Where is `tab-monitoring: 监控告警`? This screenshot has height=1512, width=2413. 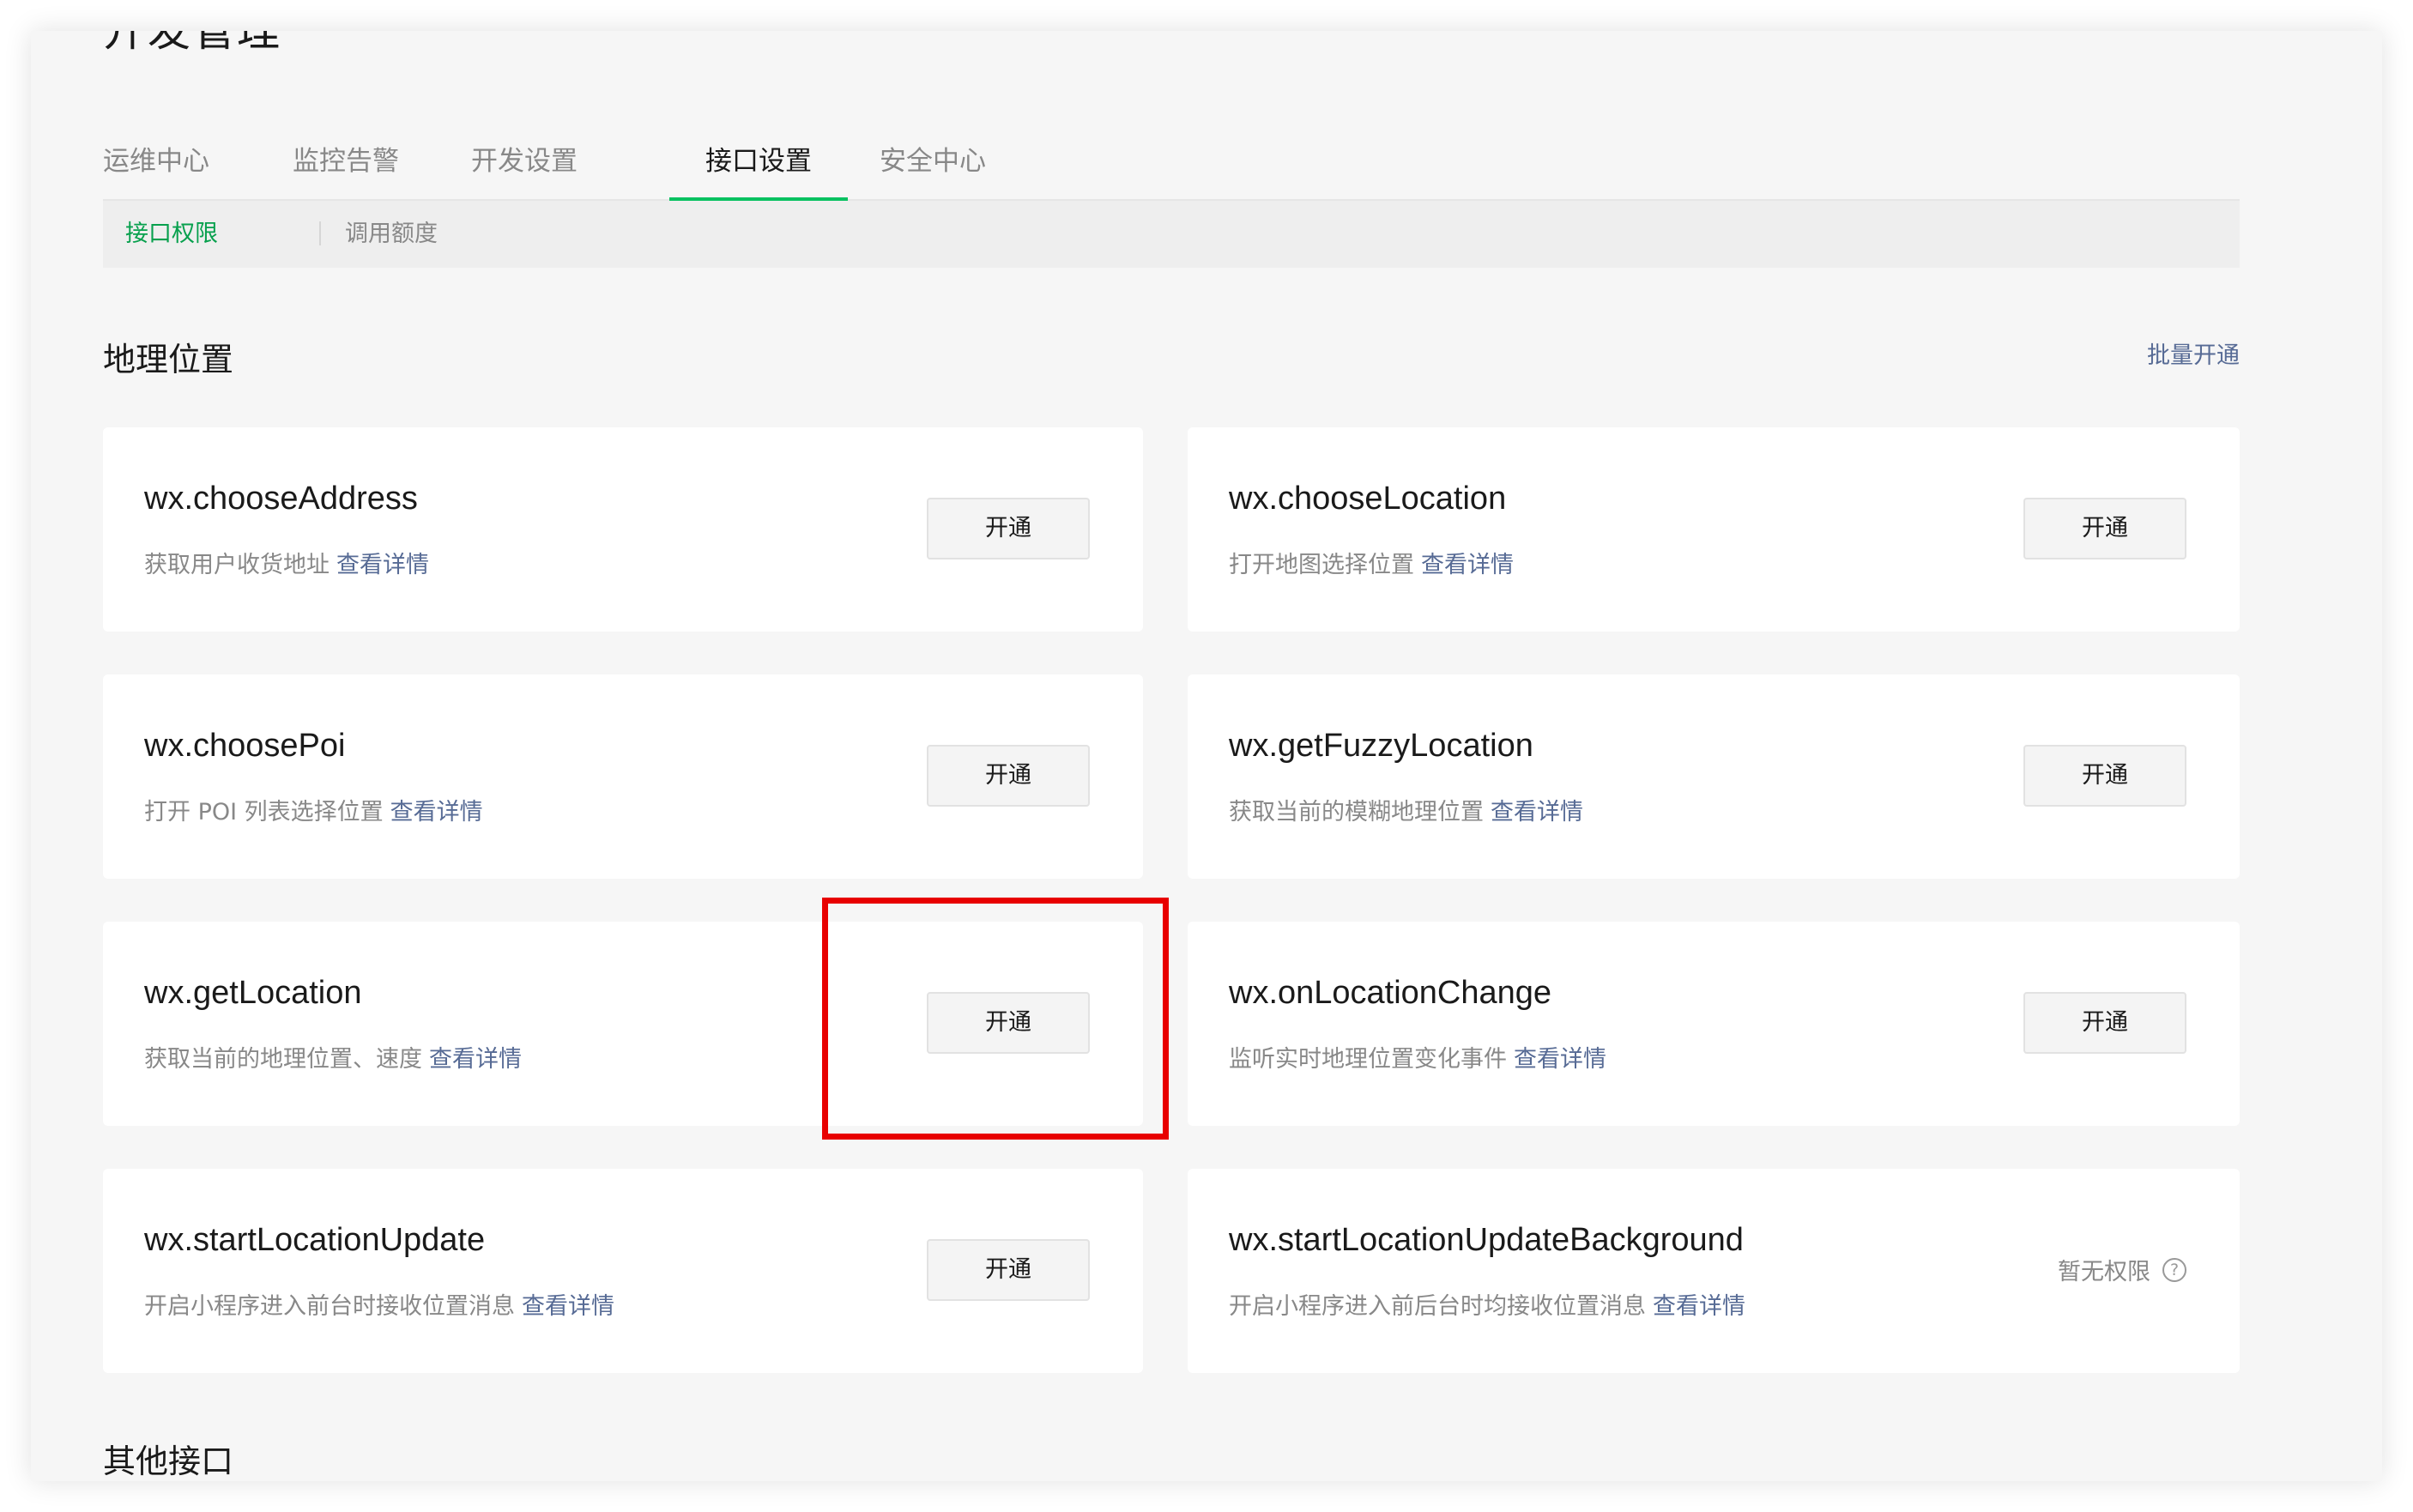
tab-monitoring: 监控告警 is located at coordinates (346, 158).